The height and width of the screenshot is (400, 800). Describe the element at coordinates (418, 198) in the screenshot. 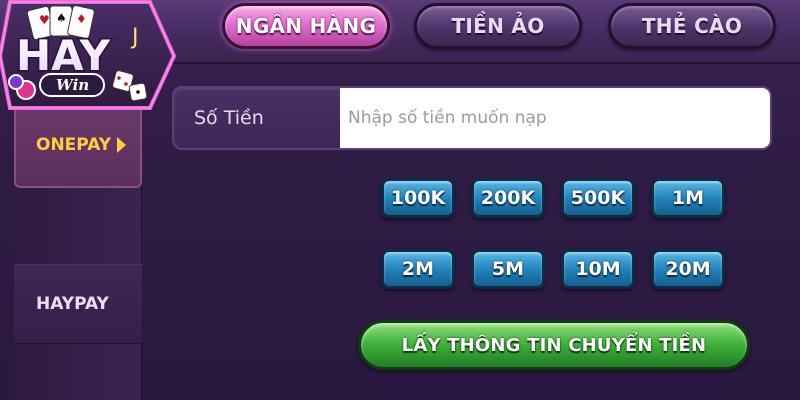

I see `amount-100k-button: 100K` at that location.